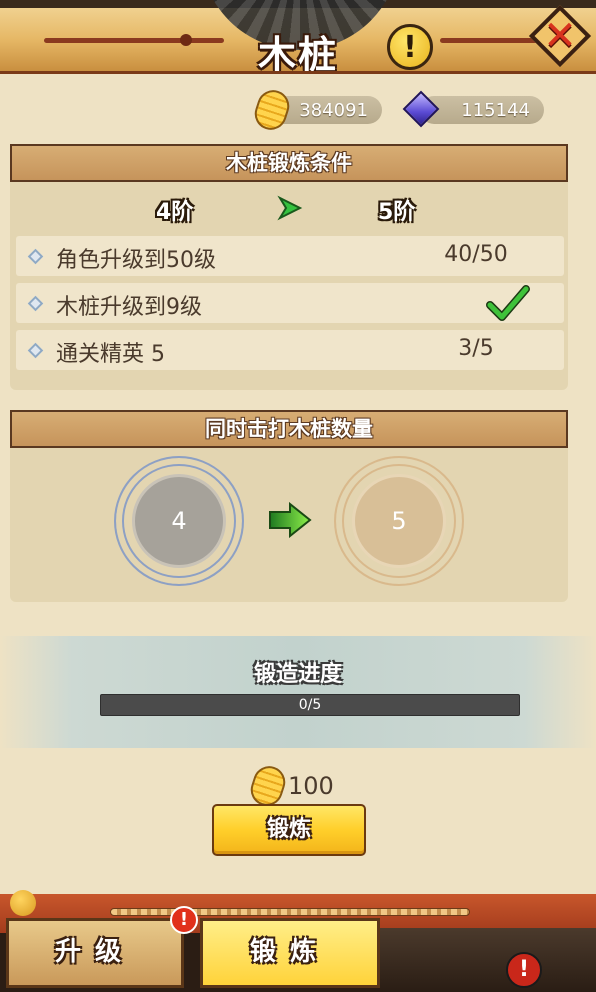  What do you see at coordinates (290, 256) in the screenshot?
I see `condition-row: 角色升级到50级 40/50` at bounding box center [290, 256].